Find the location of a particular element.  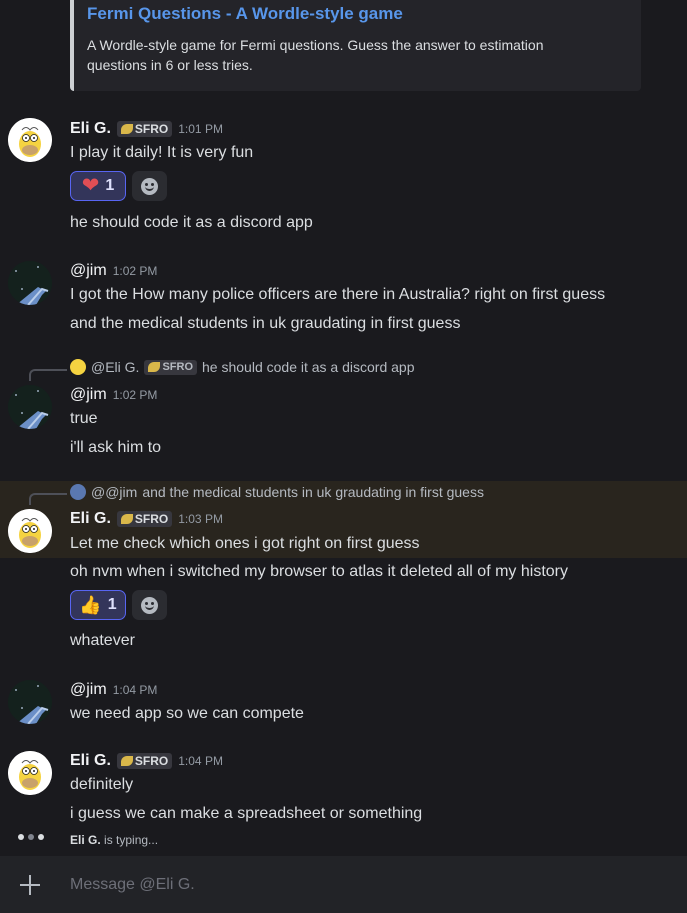

reply-text: he should code it as a discord app is located at coordinates (308, 367).